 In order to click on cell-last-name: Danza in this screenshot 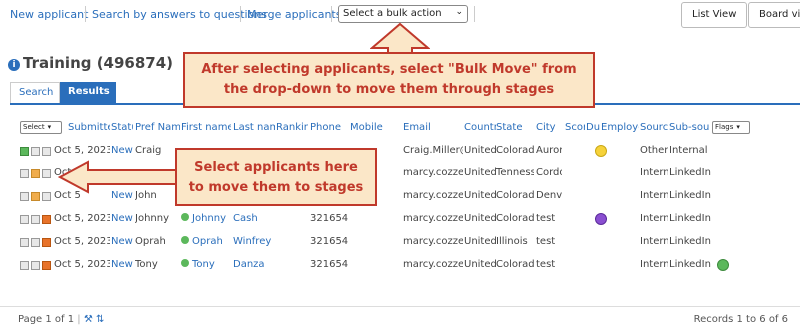, I will do `click(254, 264)`.